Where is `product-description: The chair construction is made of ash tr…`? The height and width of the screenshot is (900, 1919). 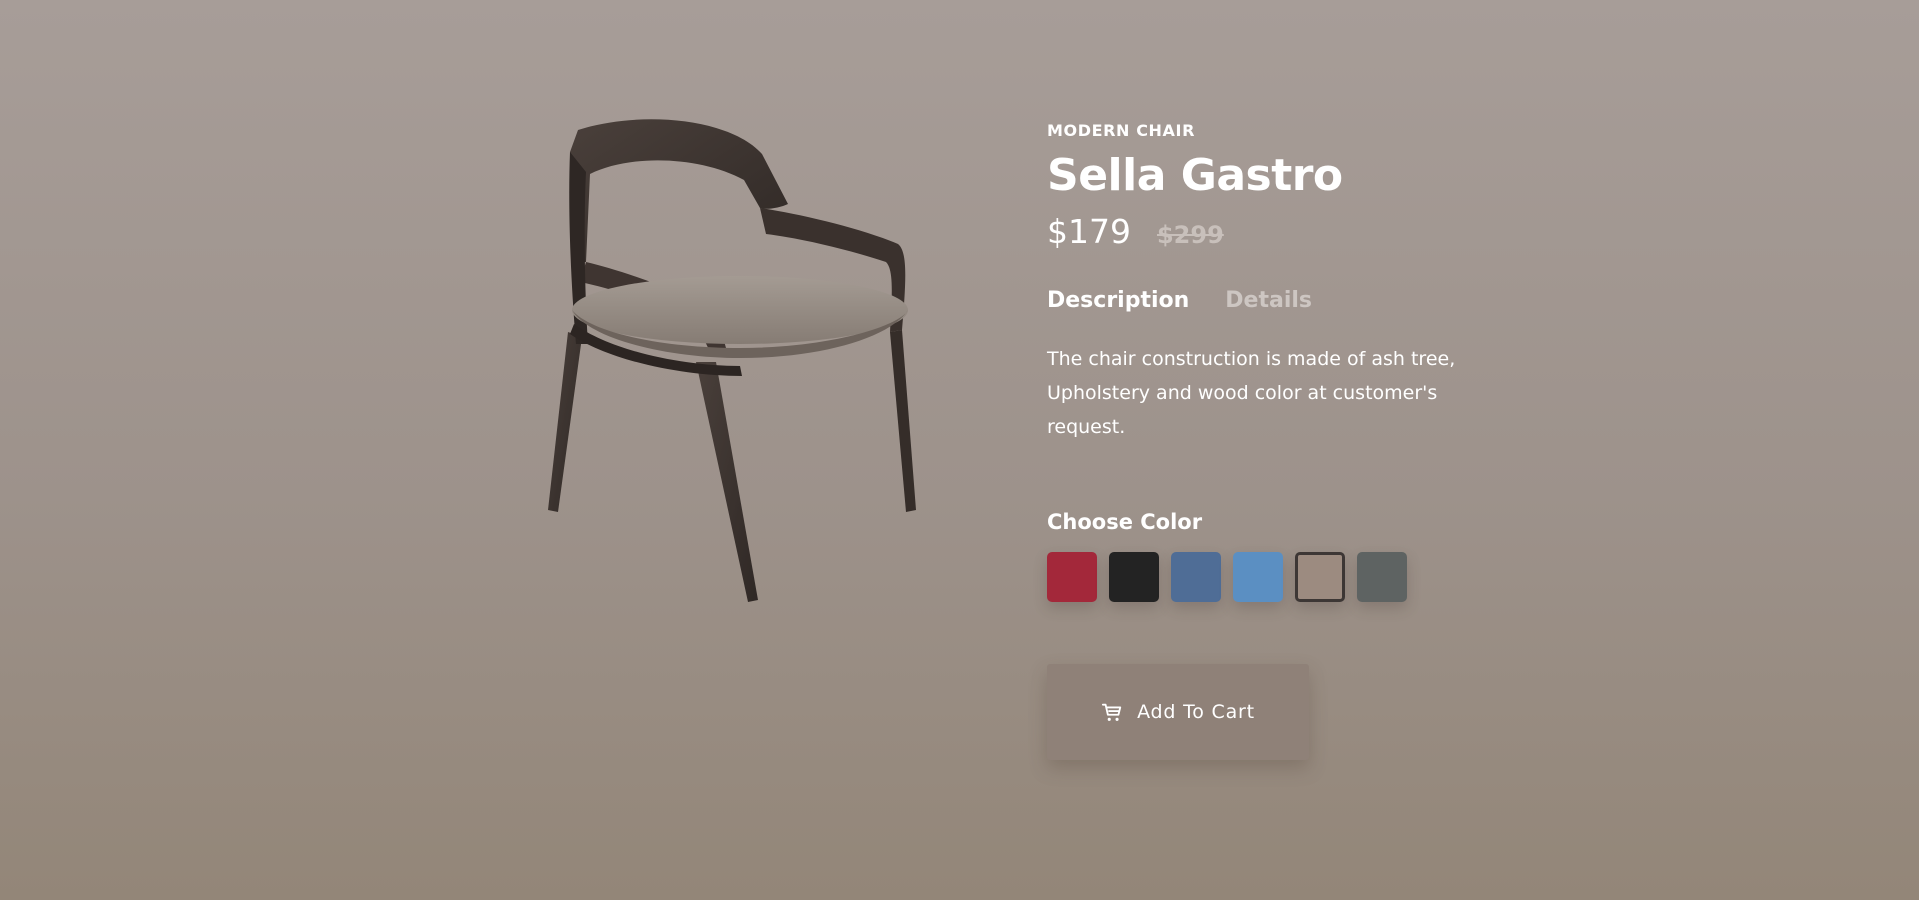 product-description: The chair construction is made of ash tr… is located at coordinates (1251, 393).